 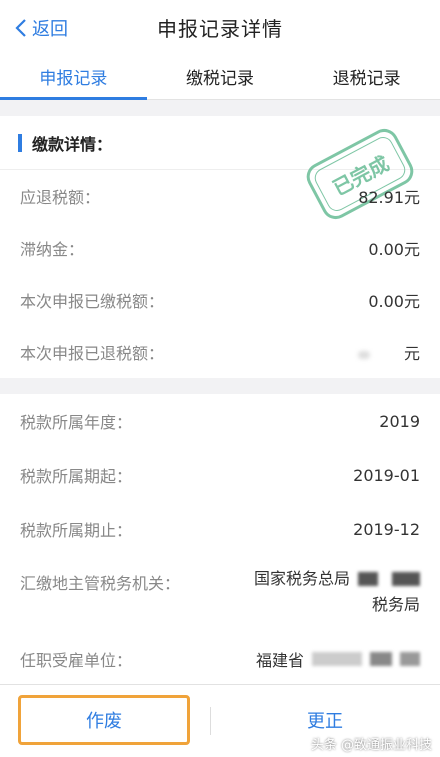 I want to click on row-value: 元, so click(x=411, y=353).